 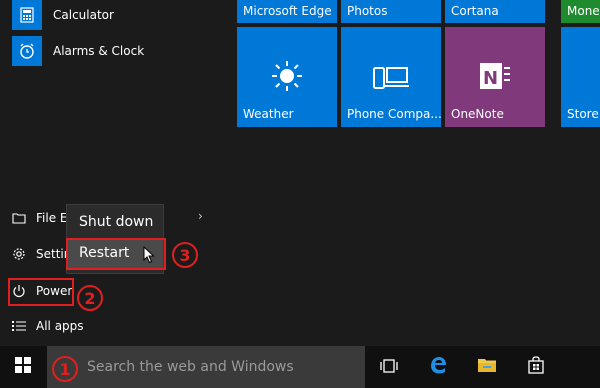 I want to click on annotation-step-2: 2, so click(x=90, y=298).